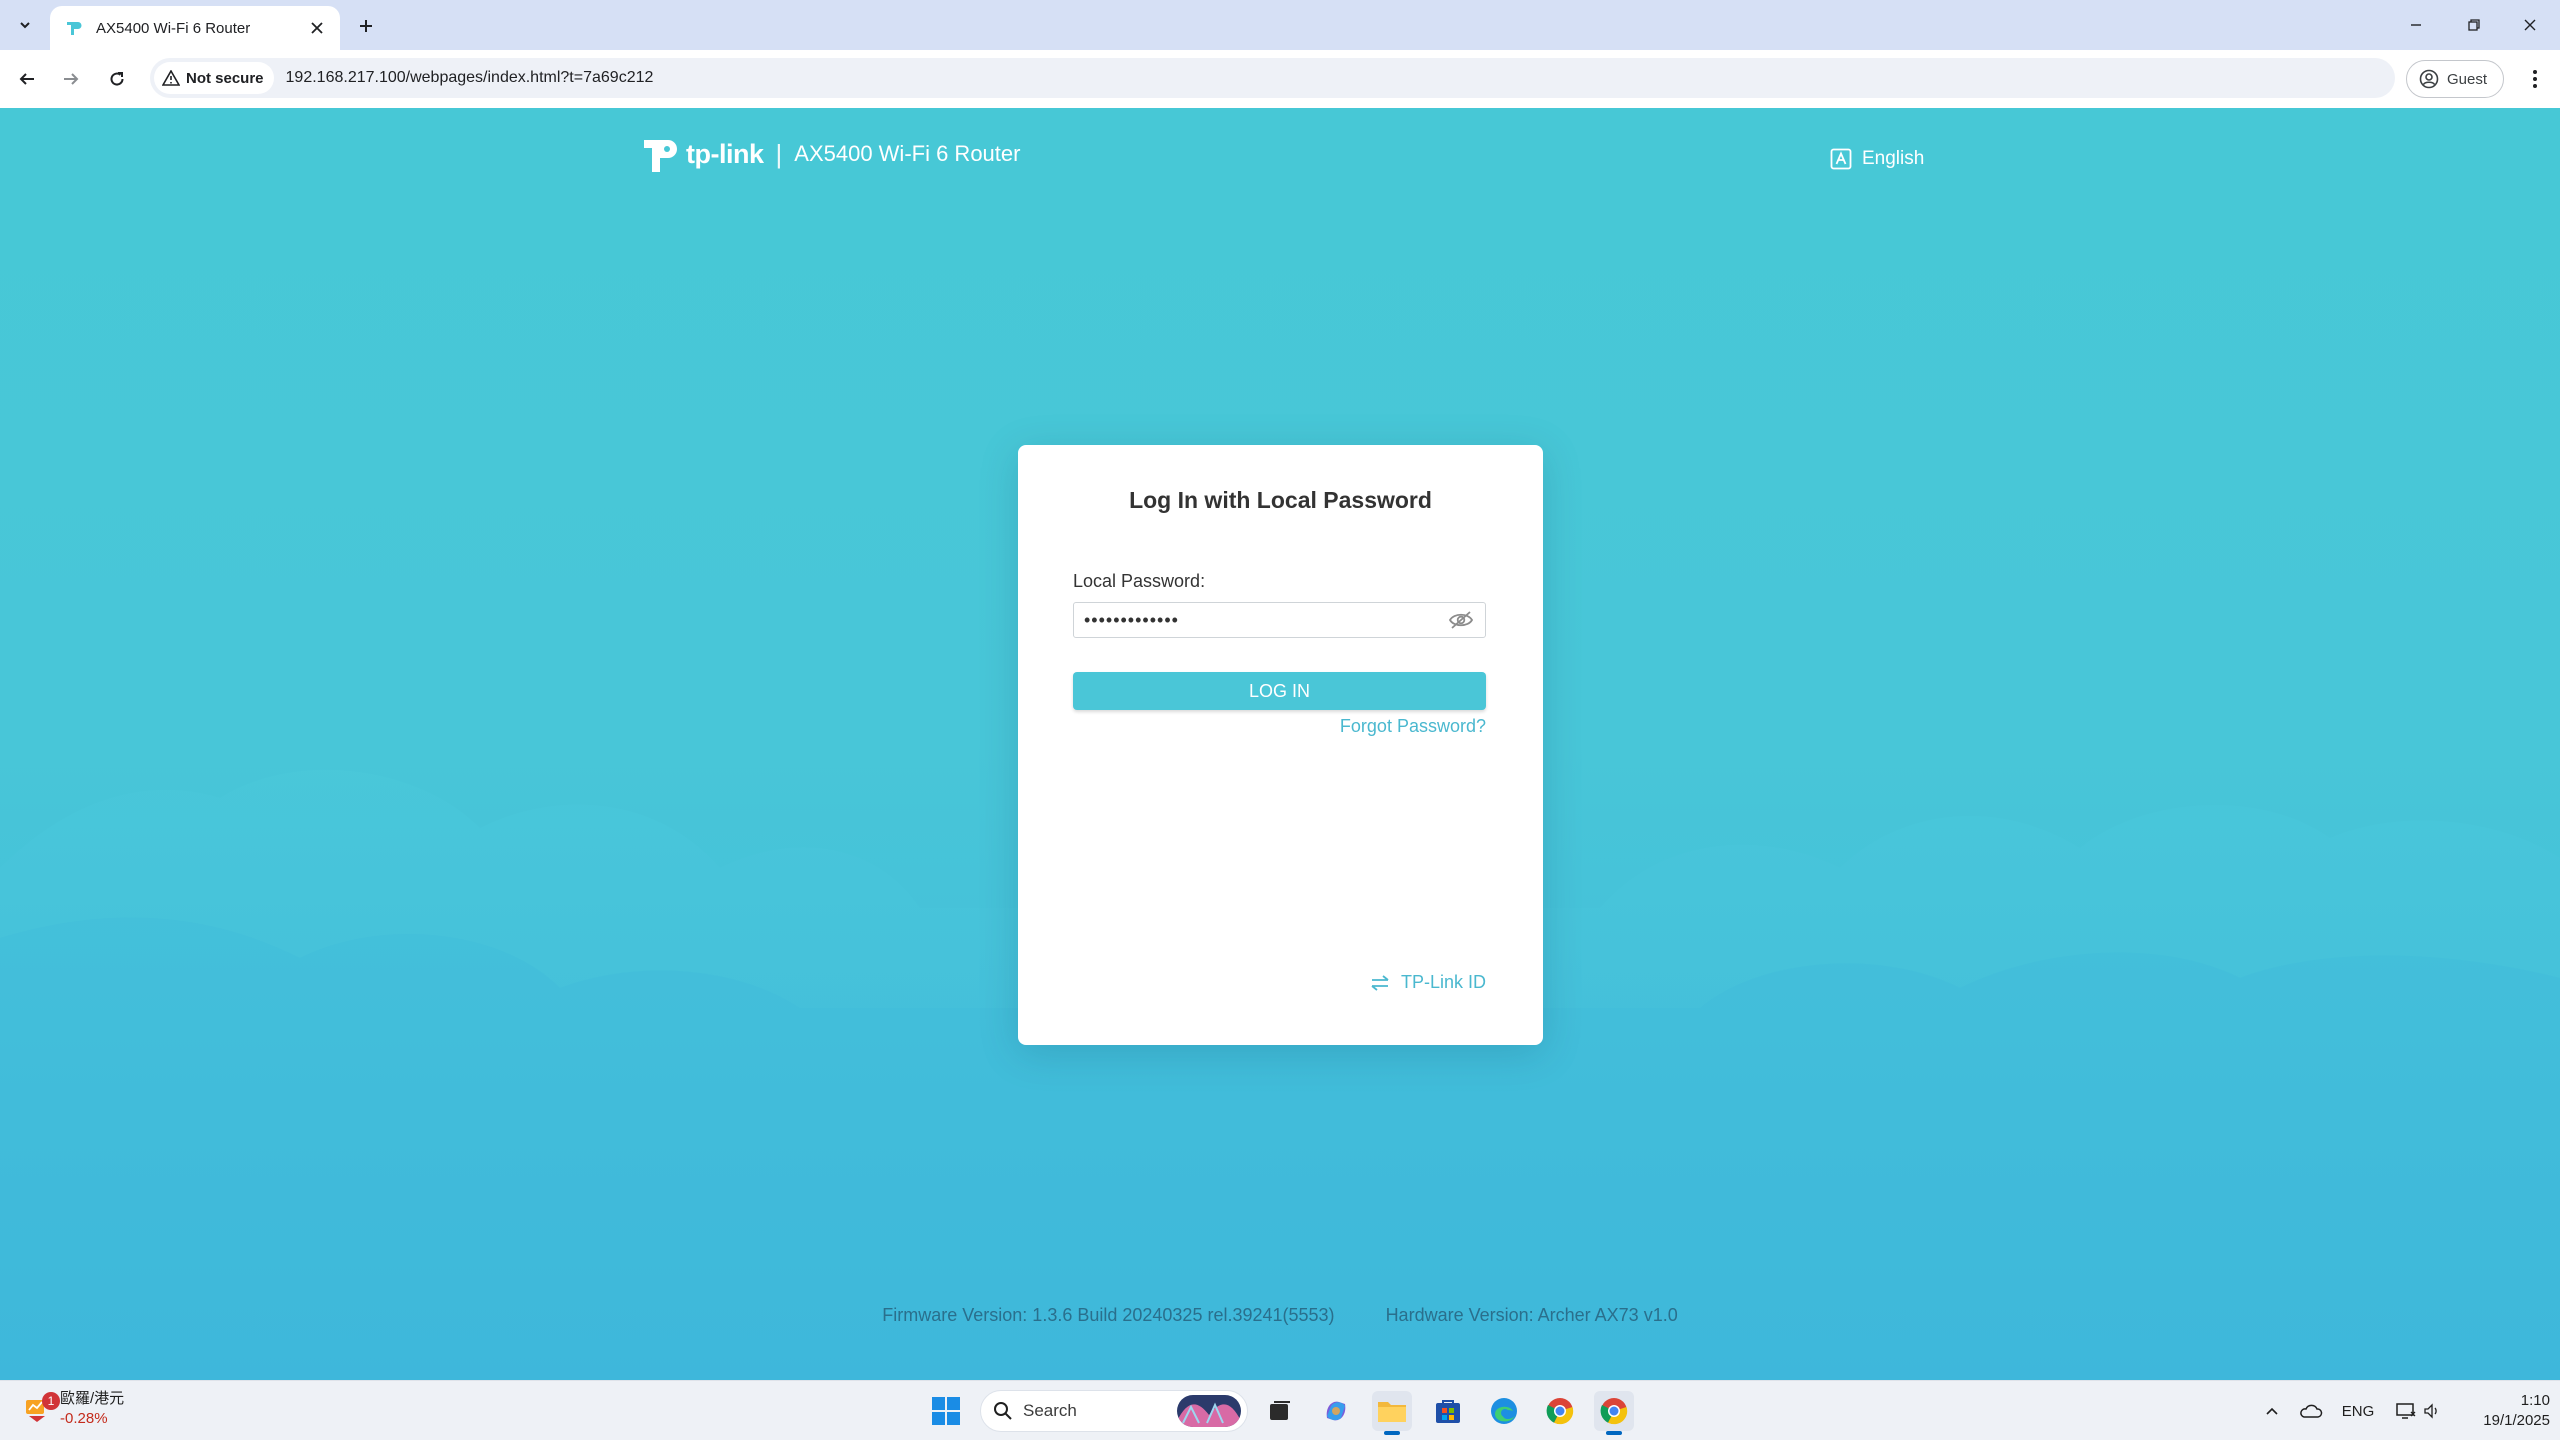  I want to click on widget-title: 歐羅/港元, so click(92, 1398).